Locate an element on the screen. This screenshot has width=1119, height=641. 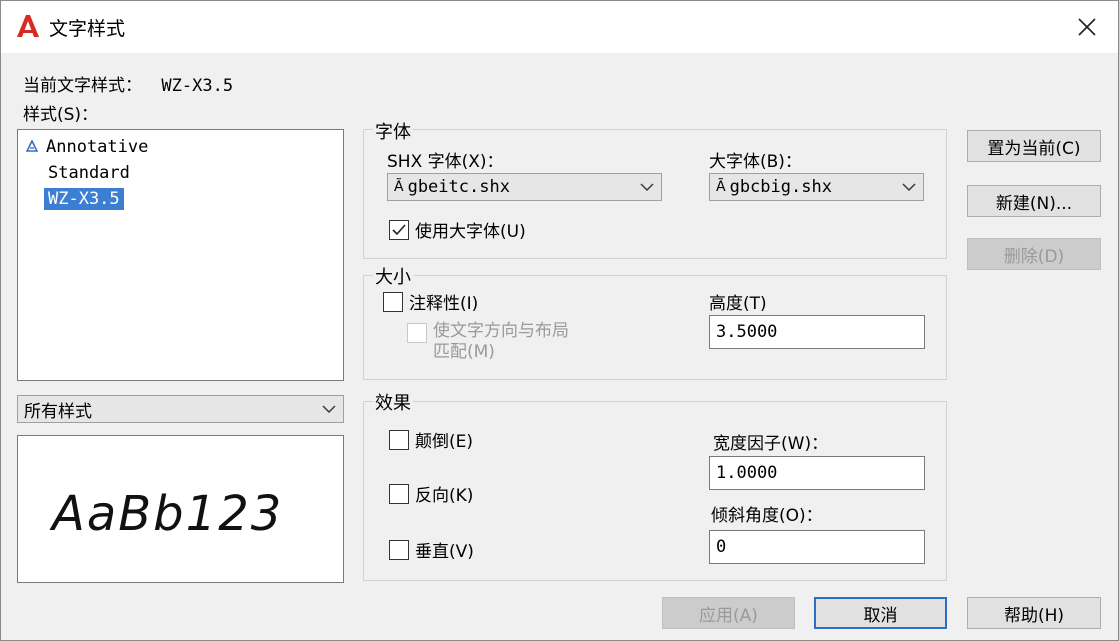
apply-button: 应用(A) is located at coordinates (728, 613).